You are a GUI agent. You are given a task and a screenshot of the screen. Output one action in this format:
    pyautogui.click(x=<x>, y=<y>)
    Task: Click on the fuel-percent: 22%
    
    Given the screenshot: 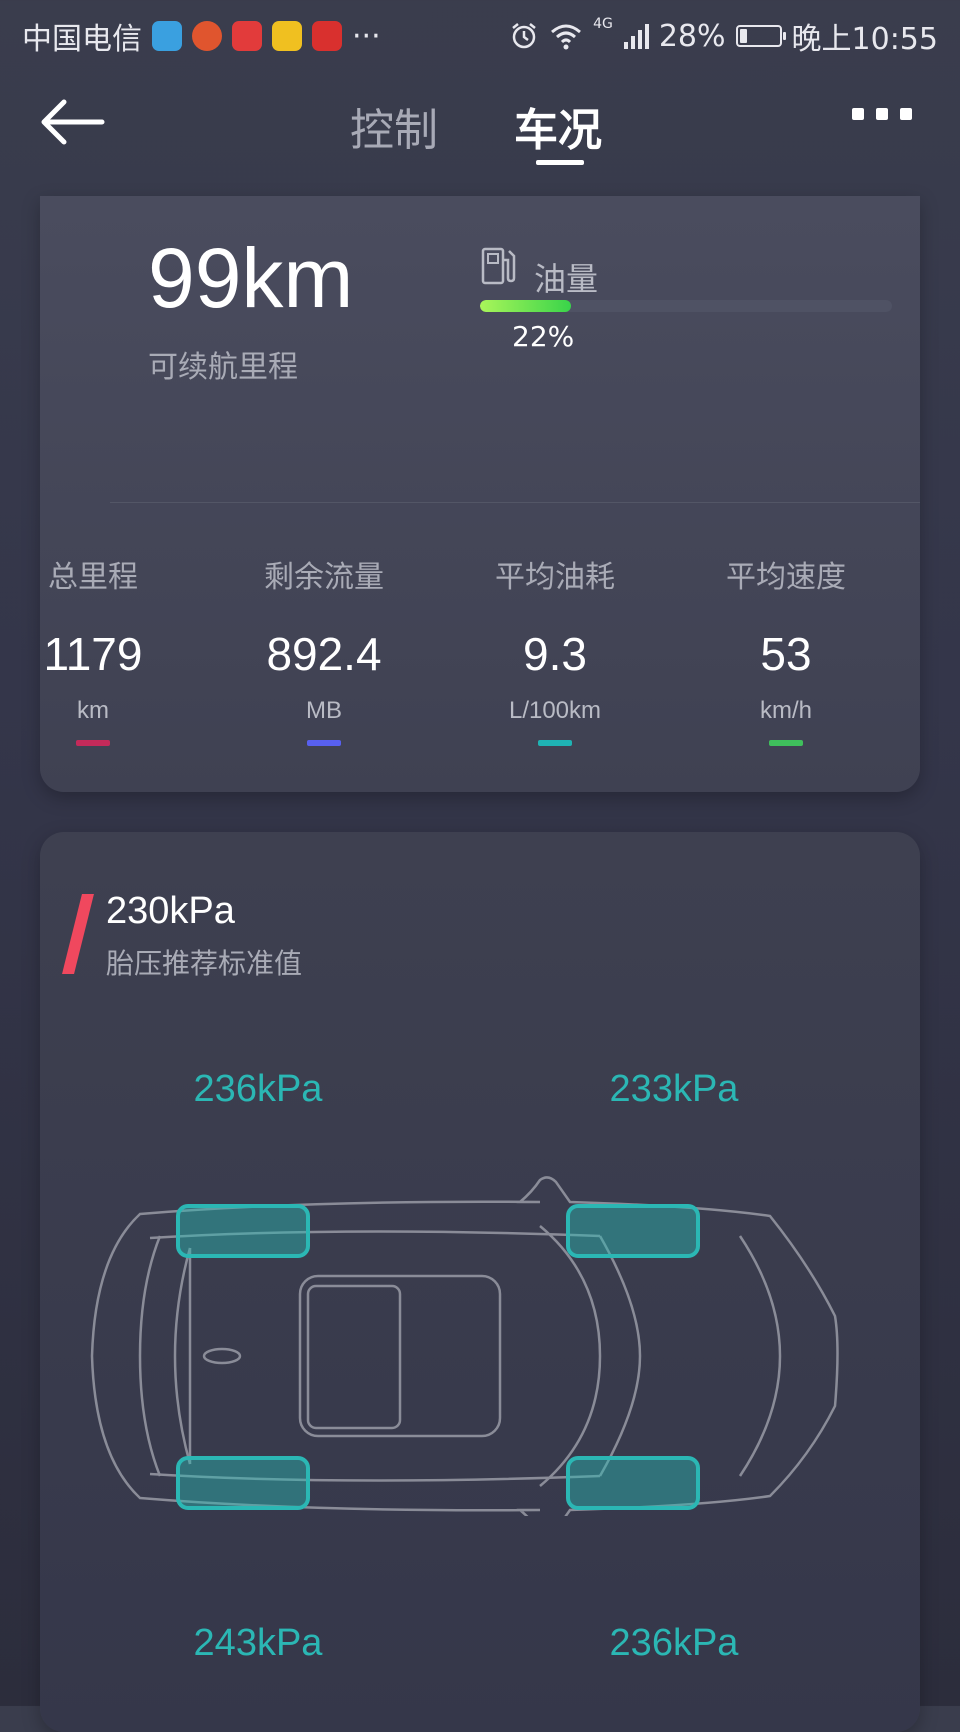 What is the action you would take?
    pyautogui.click(x=543, y=336)
    